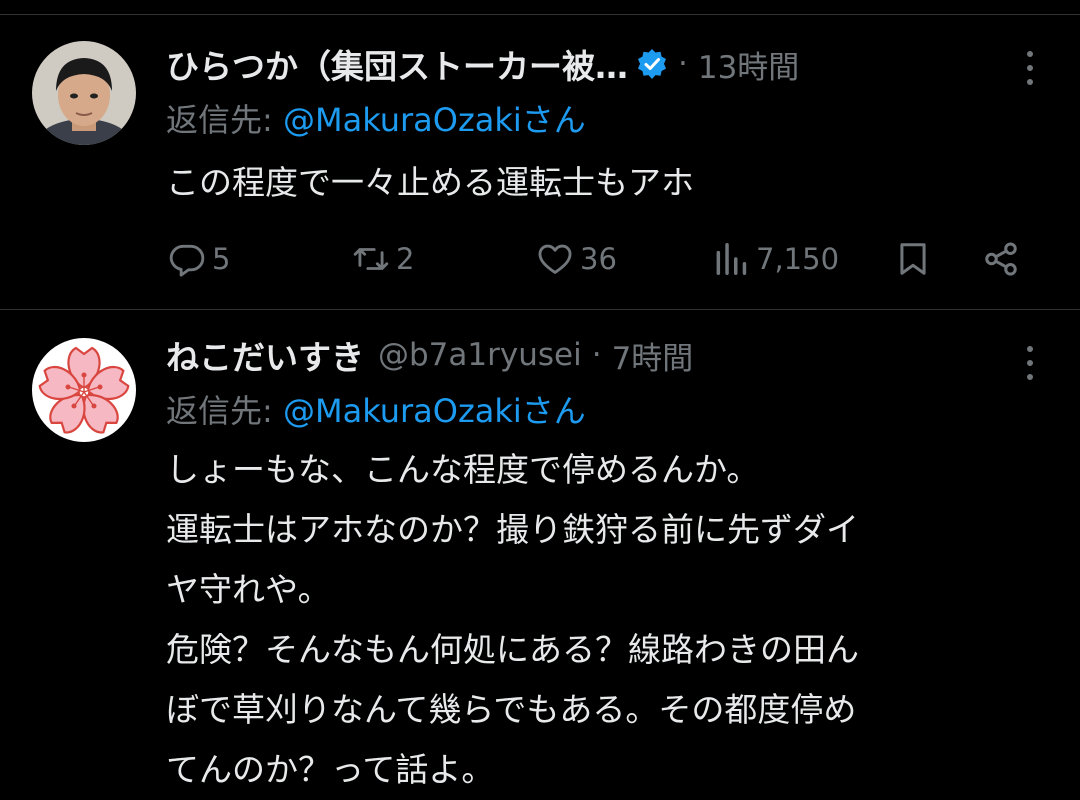 This screenshot has height=800, width=1080. Describe the element at coordinates (798, 259) in the screenshot. I see `views-count: 7,150` at that location.